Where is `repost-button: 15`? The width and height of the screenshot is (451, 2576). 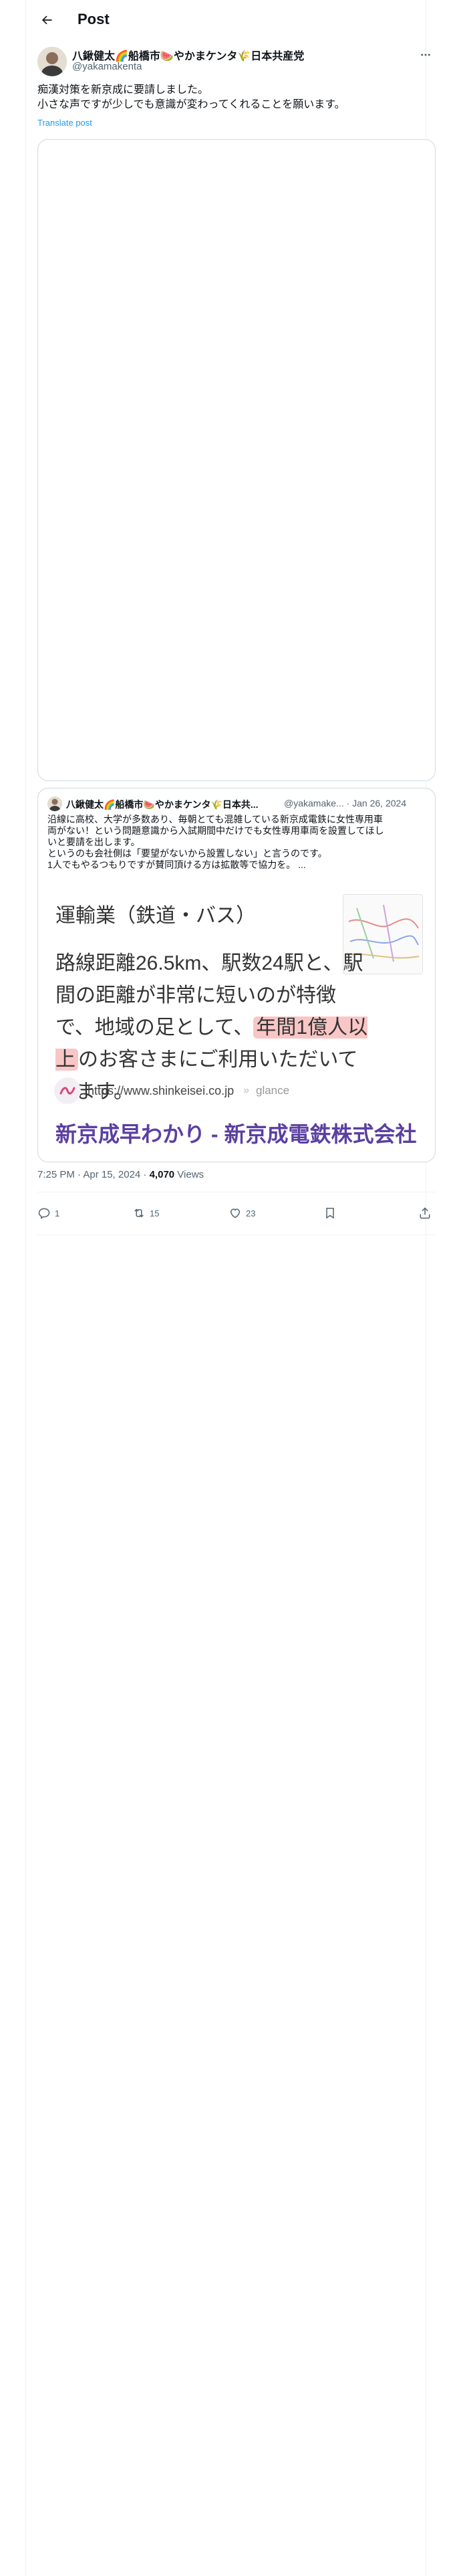 repost-button: 15 is located at coordinates (145, 1213).